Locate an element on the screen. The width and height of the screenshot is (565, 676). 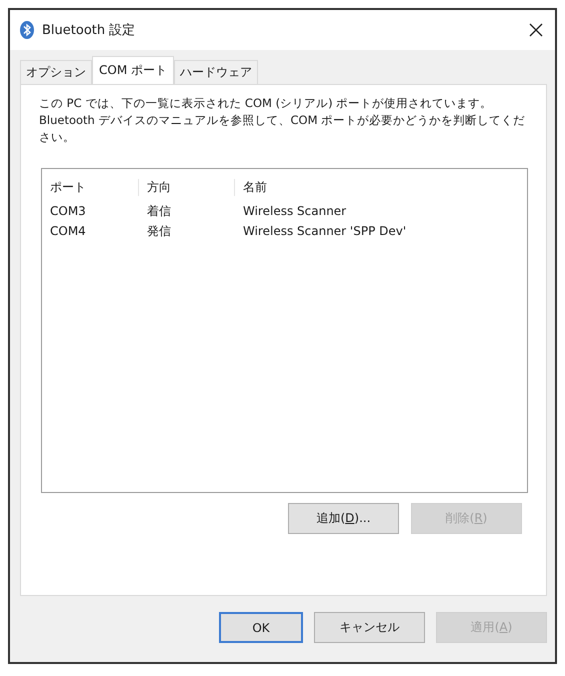
table-cell-text: COM3 is located at coordinates (68, 211).